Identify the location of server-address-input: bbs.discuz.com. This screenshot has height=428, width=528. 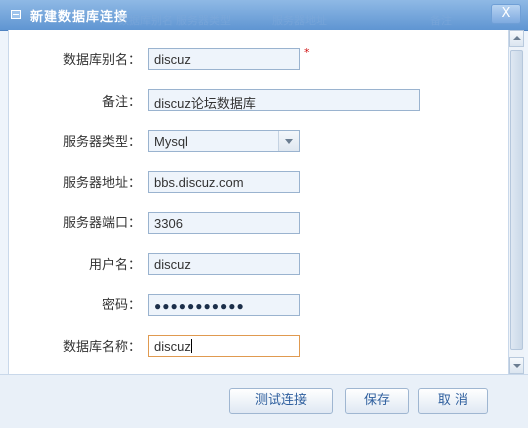
(224, 182).